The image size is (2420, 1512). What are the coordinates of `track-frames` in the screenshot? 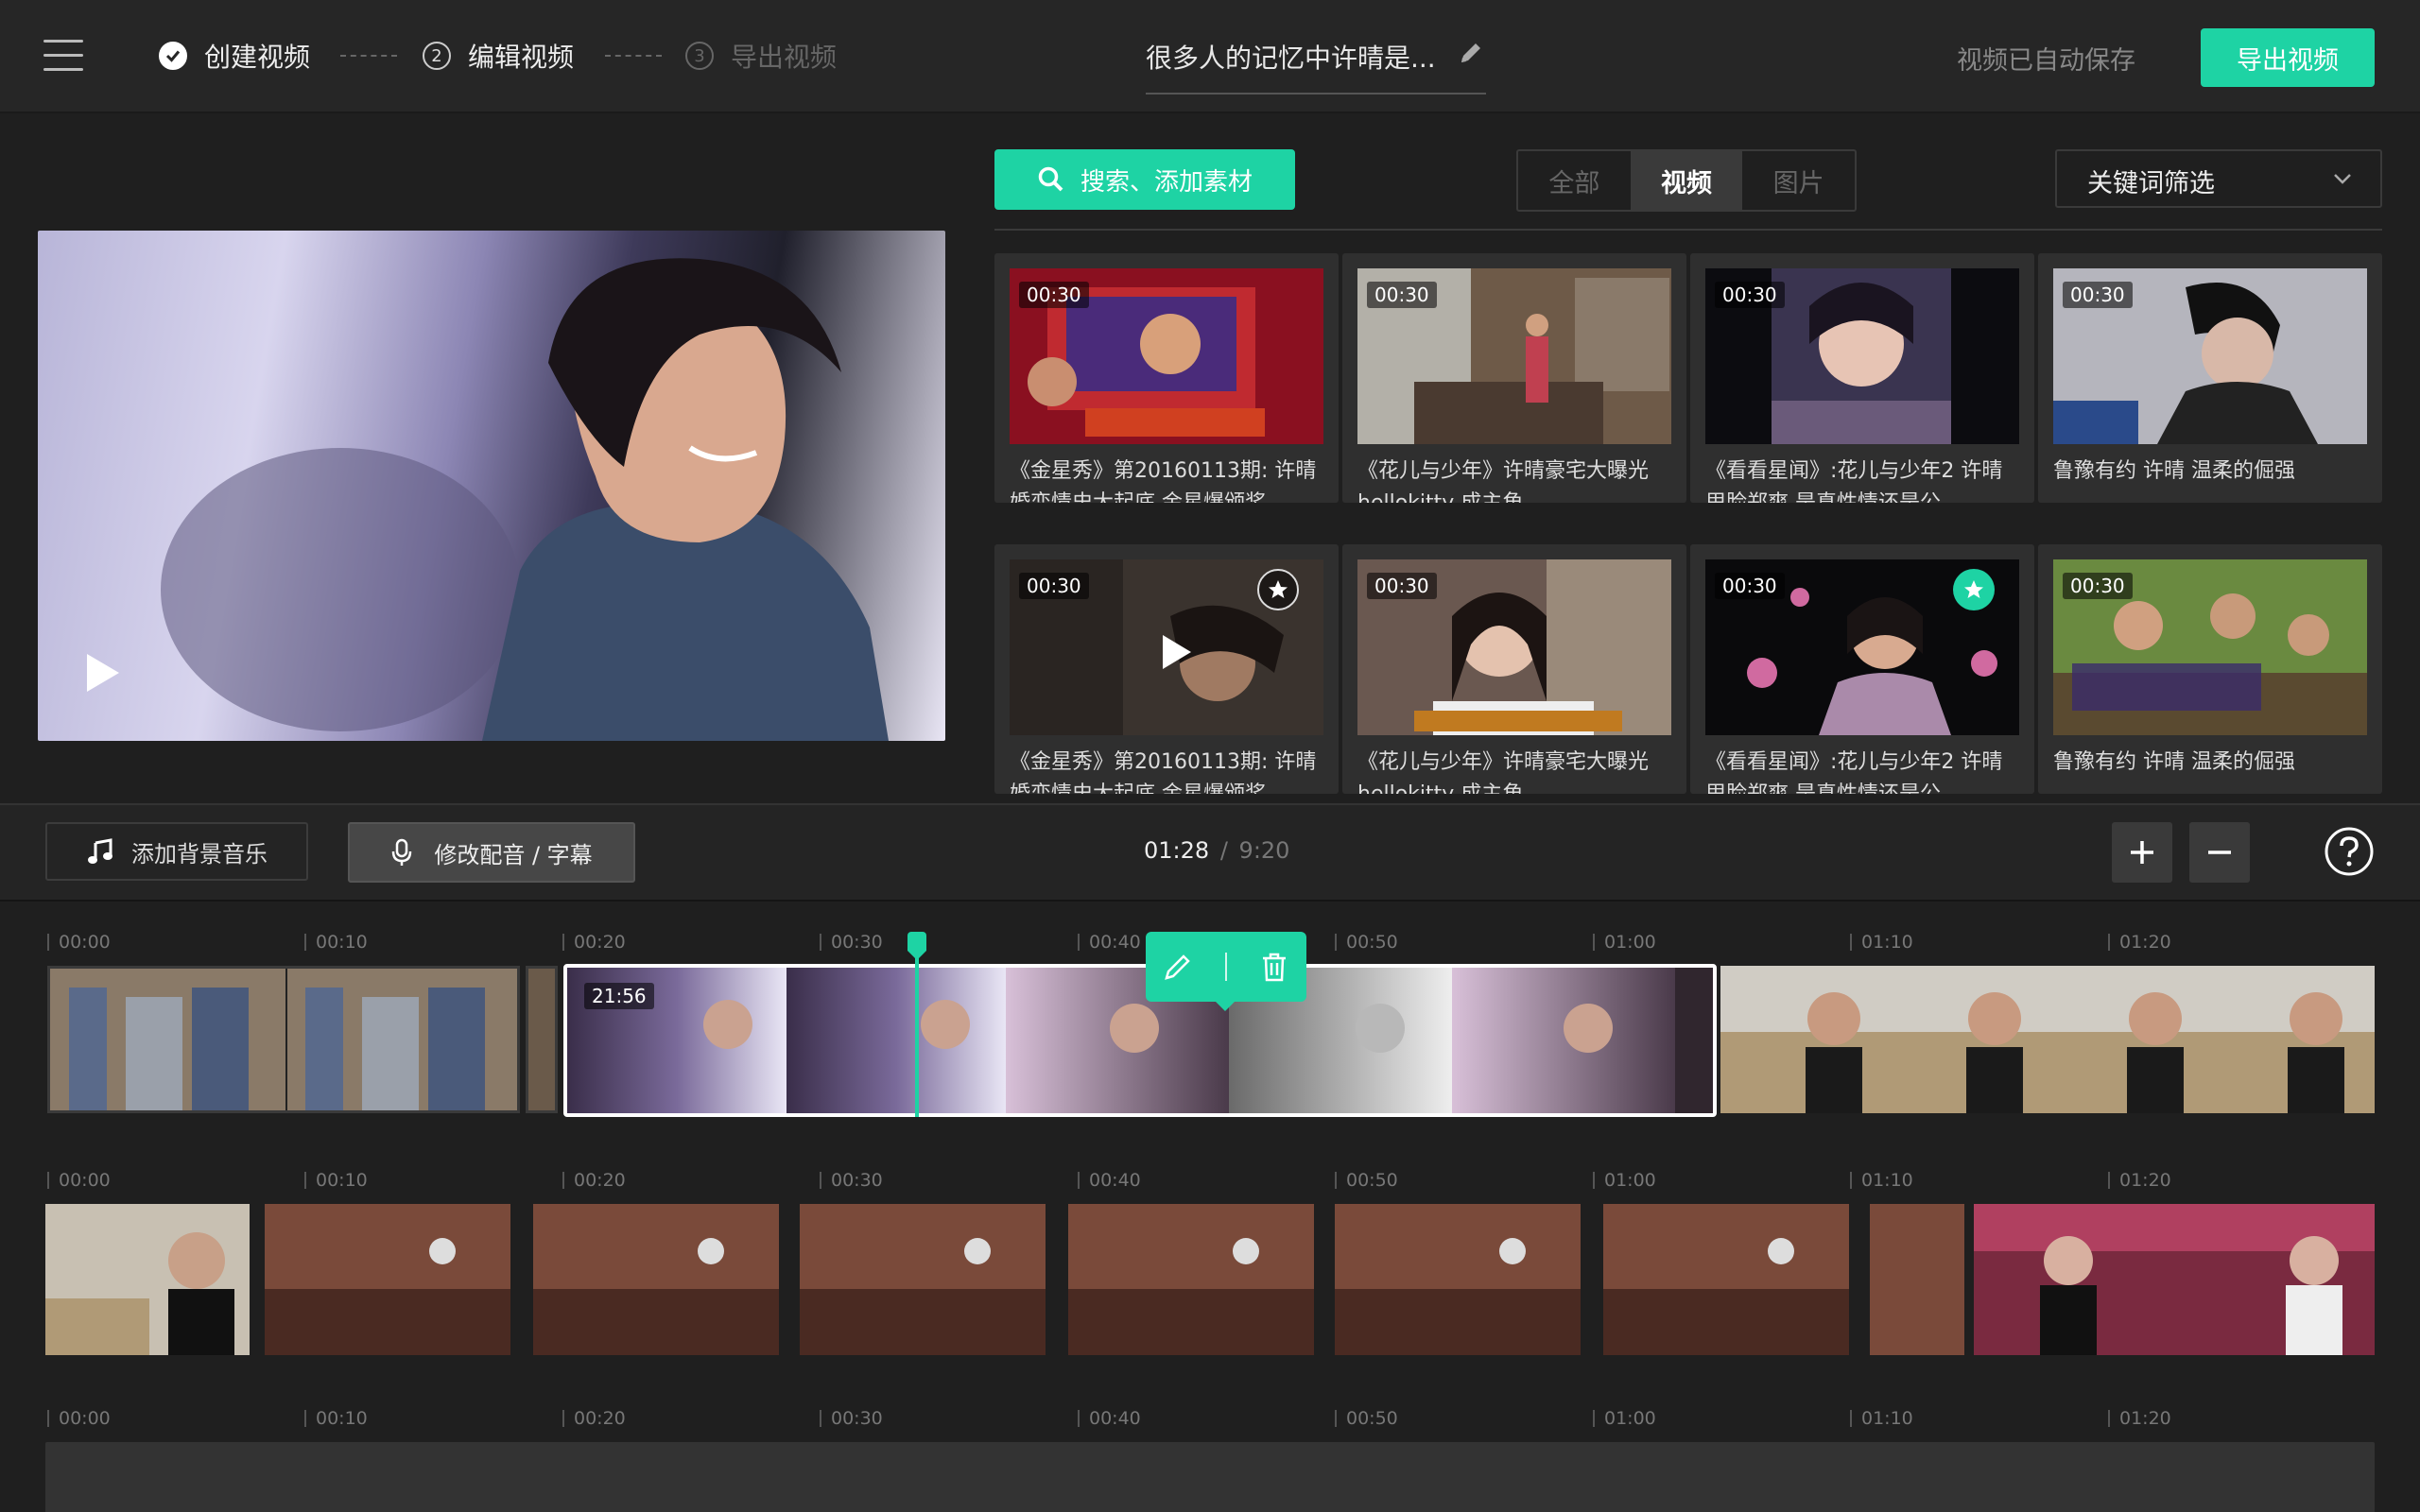 It's located at (1210, 1279).